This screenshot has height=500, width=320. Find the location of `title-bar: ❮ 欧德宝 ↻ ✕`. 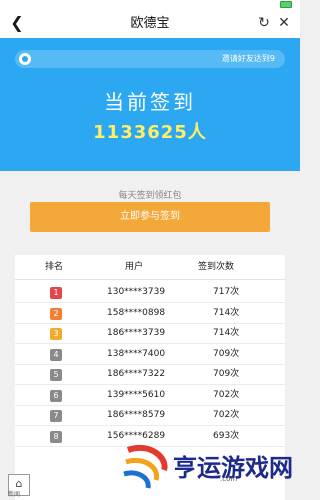

title-bar: ❮ 欧德宝 ↻ ✕ is located at coordinates (150, 24).